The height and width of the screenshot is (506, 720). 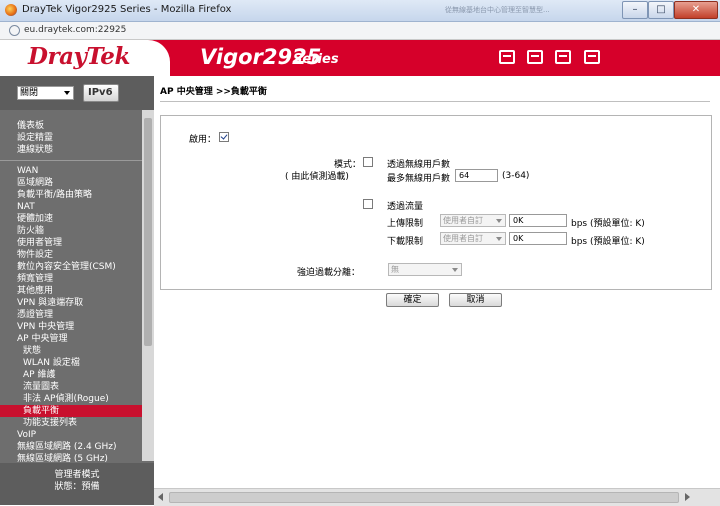 What do you see at coordinates (160, 497) in the screenshot?
I see `scroll-left-icon` at bounding box center [160, 497].